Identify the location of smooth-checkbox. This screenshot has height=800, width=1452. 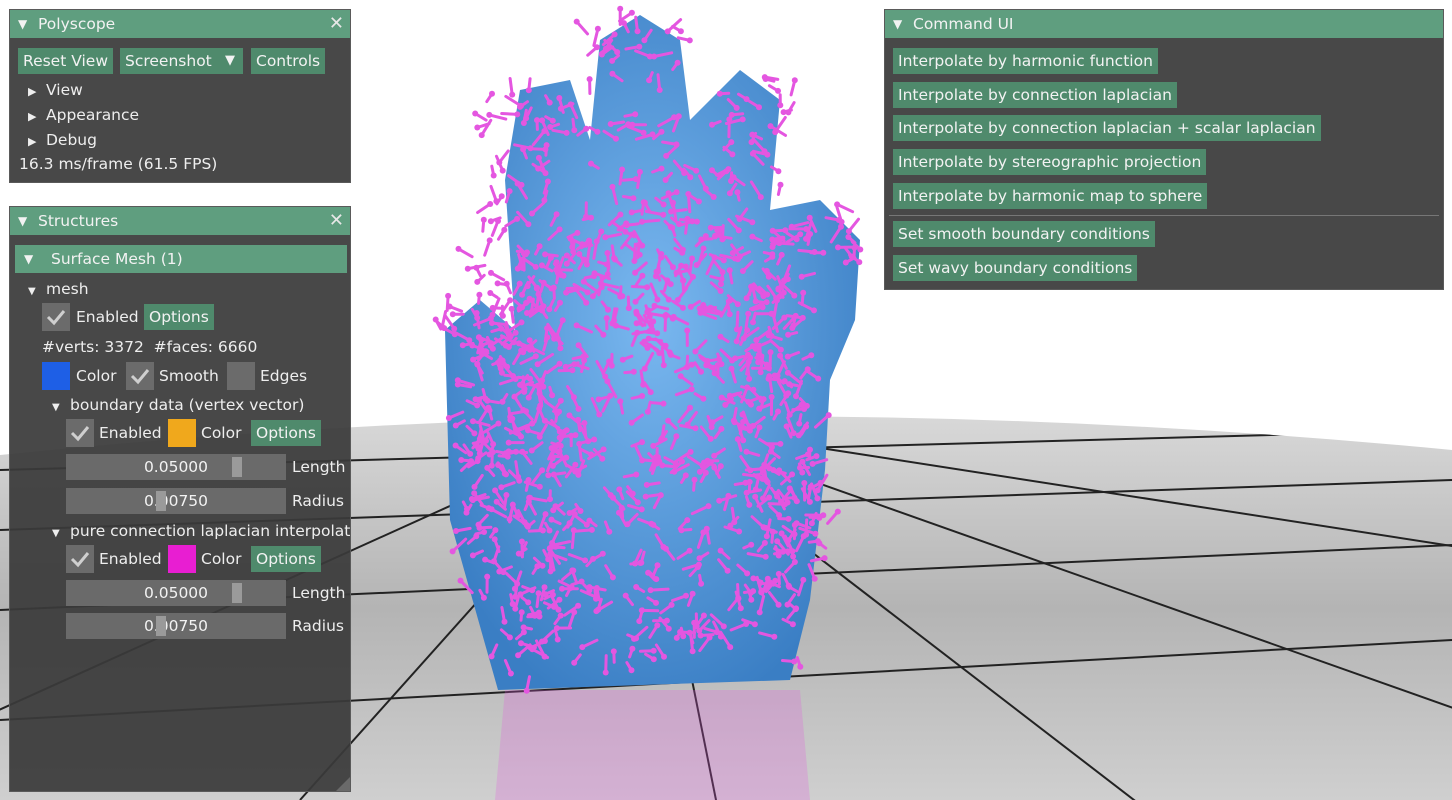
(140, 376).